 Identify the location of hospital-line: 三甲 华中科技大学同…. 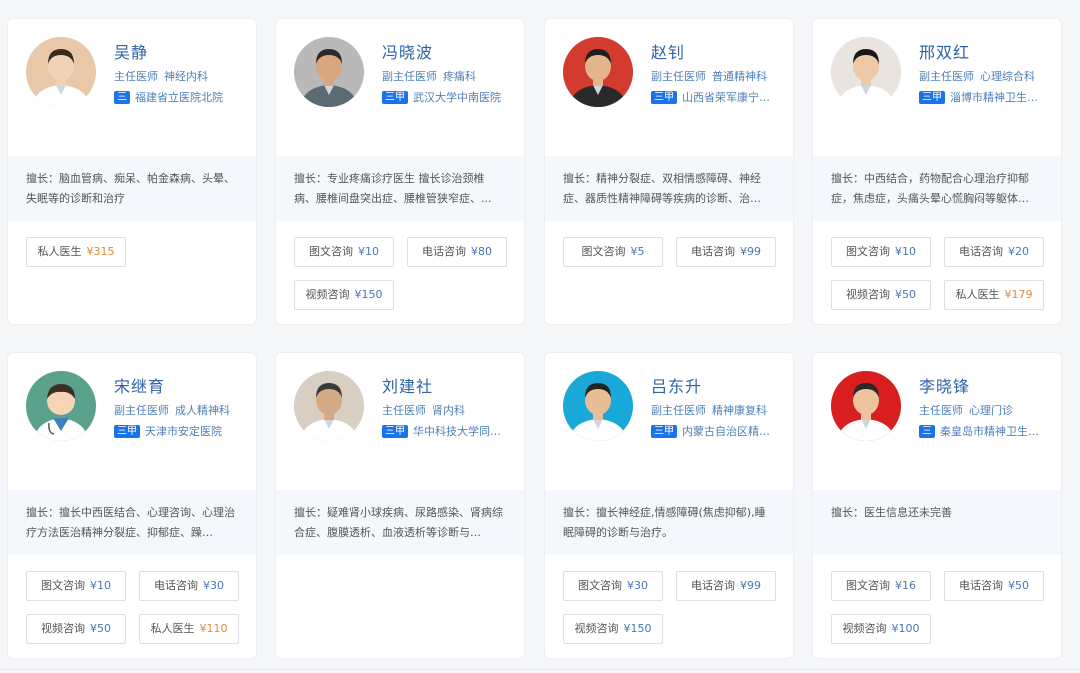
(452, 431).